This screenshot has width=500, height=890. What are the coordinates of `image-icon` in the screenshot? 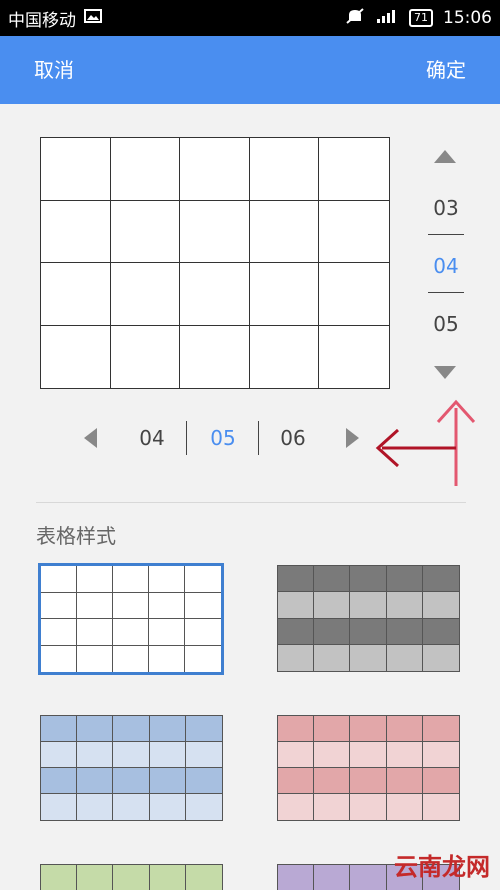 It's located at (93, 18).